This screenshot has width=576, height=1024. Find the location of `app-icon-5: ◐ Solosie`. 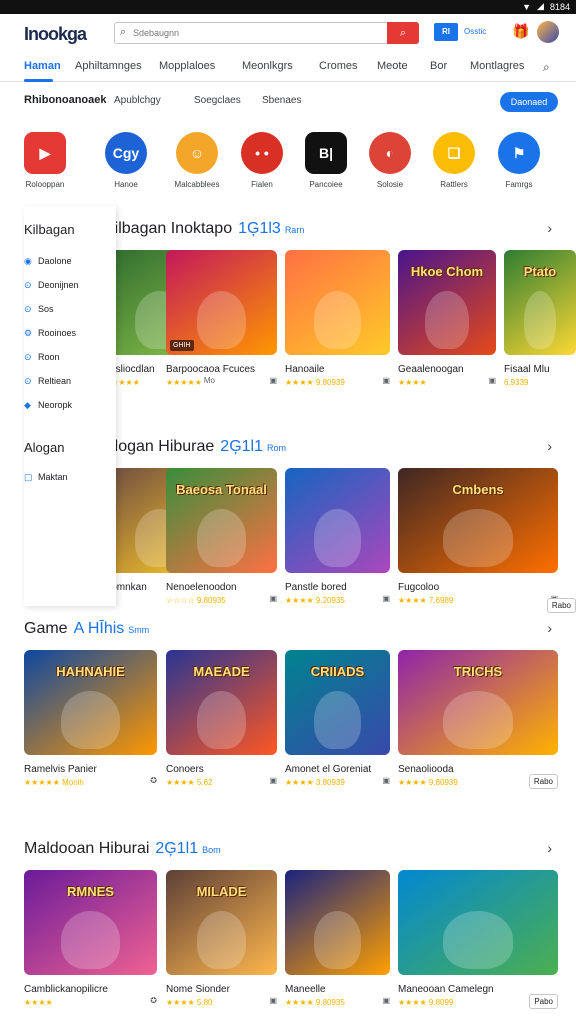

app-icon-5: ◐ Solosie is located at coordinates (390, 160).